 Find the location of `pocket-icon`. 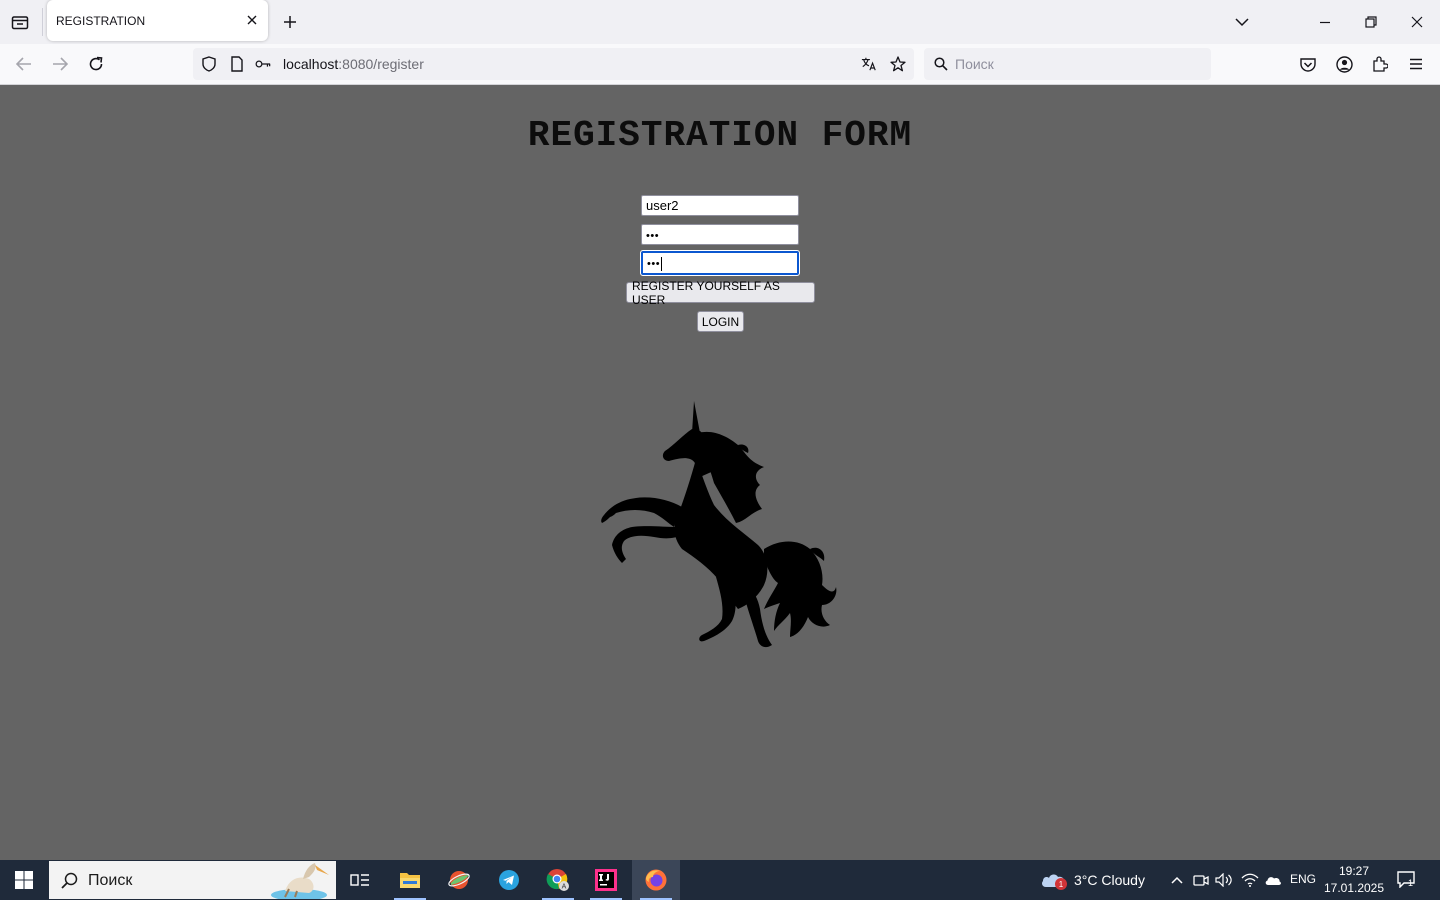

pocket-icon is located at coordinates (1308, 64).